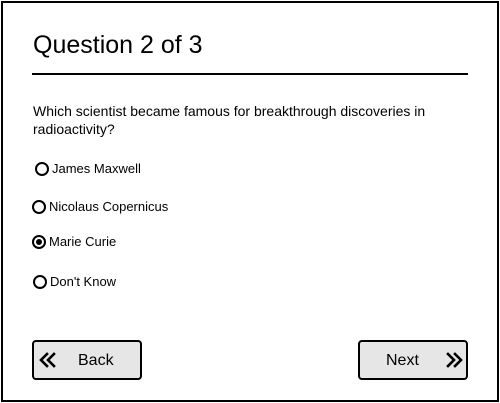  What do you see at coordinates (402, 360) in the screenshot?
I see `next-button-label: Next` at bounding box center [402, 360].